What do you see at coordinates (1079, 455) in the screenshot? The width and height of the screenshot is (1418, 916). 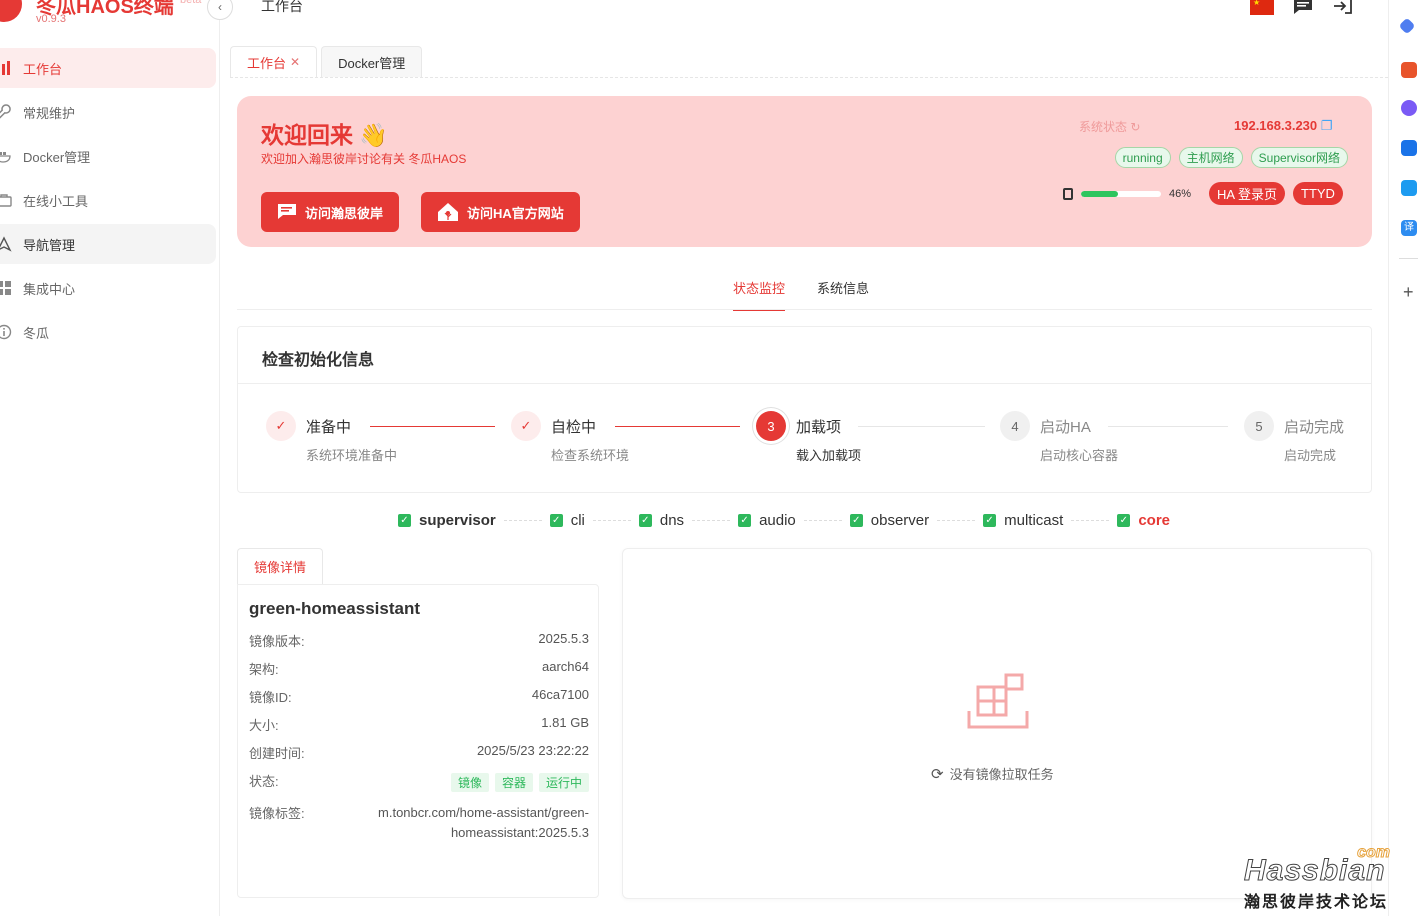 I see `step-desc: 启动核心容器` at bounding box center [1079, 455].